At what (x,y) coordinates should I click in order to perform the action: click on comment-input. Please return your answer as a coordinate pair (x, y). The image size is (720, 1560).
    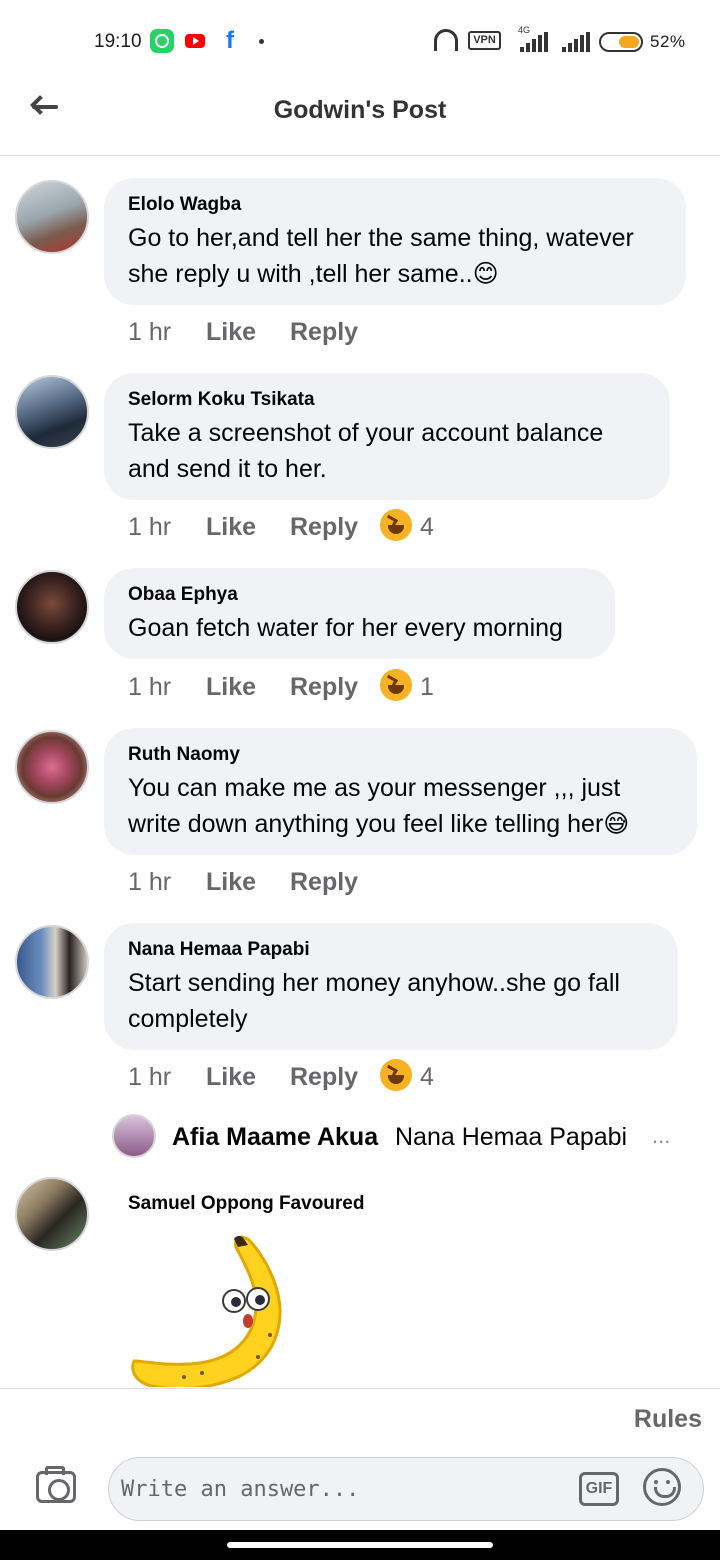
    Looking at the image, I should click on (341, 1489).